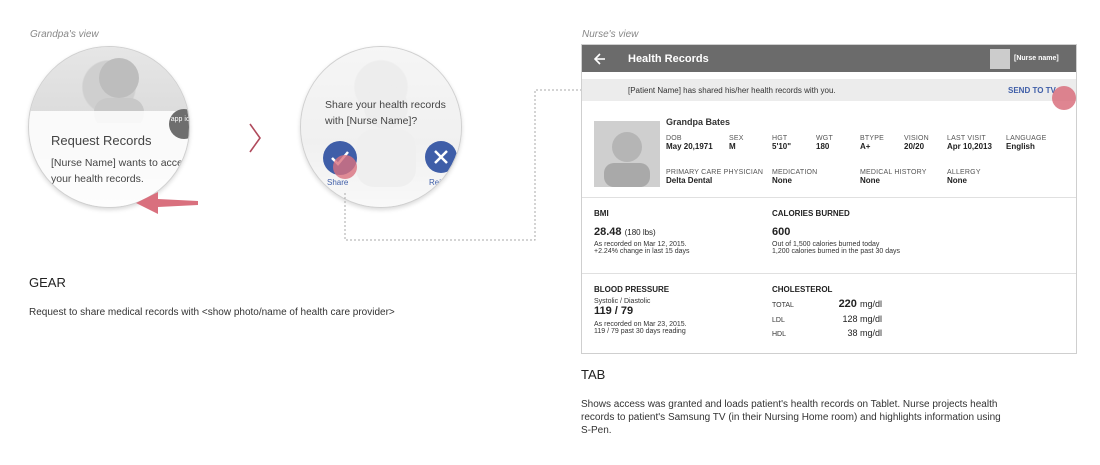 This screenshot has height=465, width=1100. What do you see at coordinates (627, 154) in the screenshot?
I see `patient-photo` at bounding box center [627, 154].